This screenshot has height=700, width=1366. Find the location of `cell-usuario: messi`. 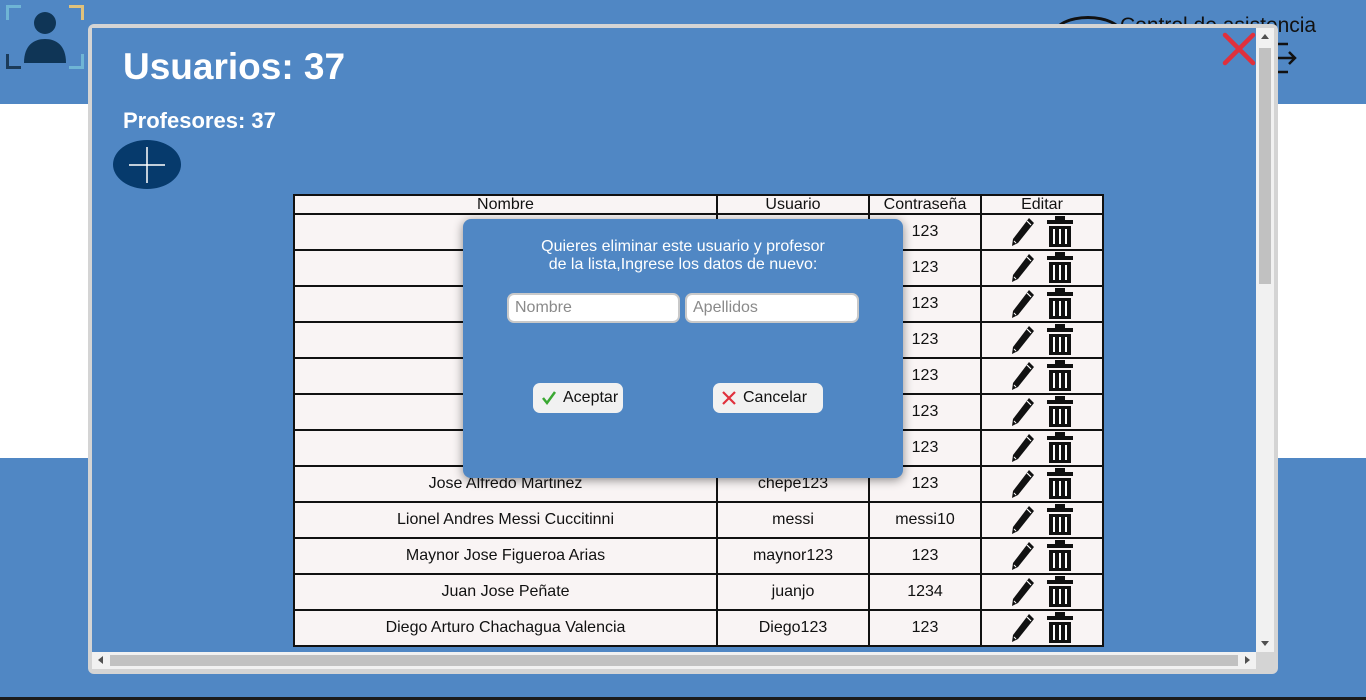

cell-usuario: messi is located at coordinates (793, 520).